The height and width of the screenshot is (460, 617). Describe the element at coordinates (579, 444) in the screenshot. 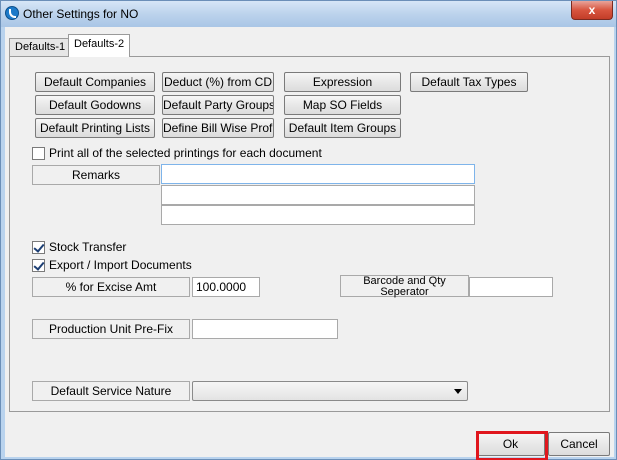

I see `cancel-button: Cancel` at that location.